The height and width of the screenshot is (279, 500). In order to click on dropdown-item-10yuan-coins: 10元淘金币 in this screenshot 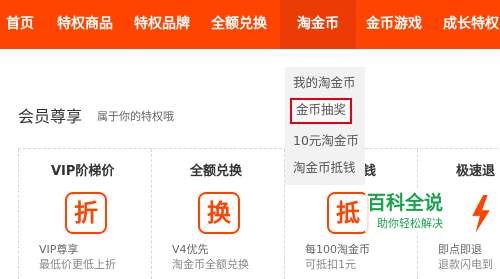, I will do `click(326, 141)`.